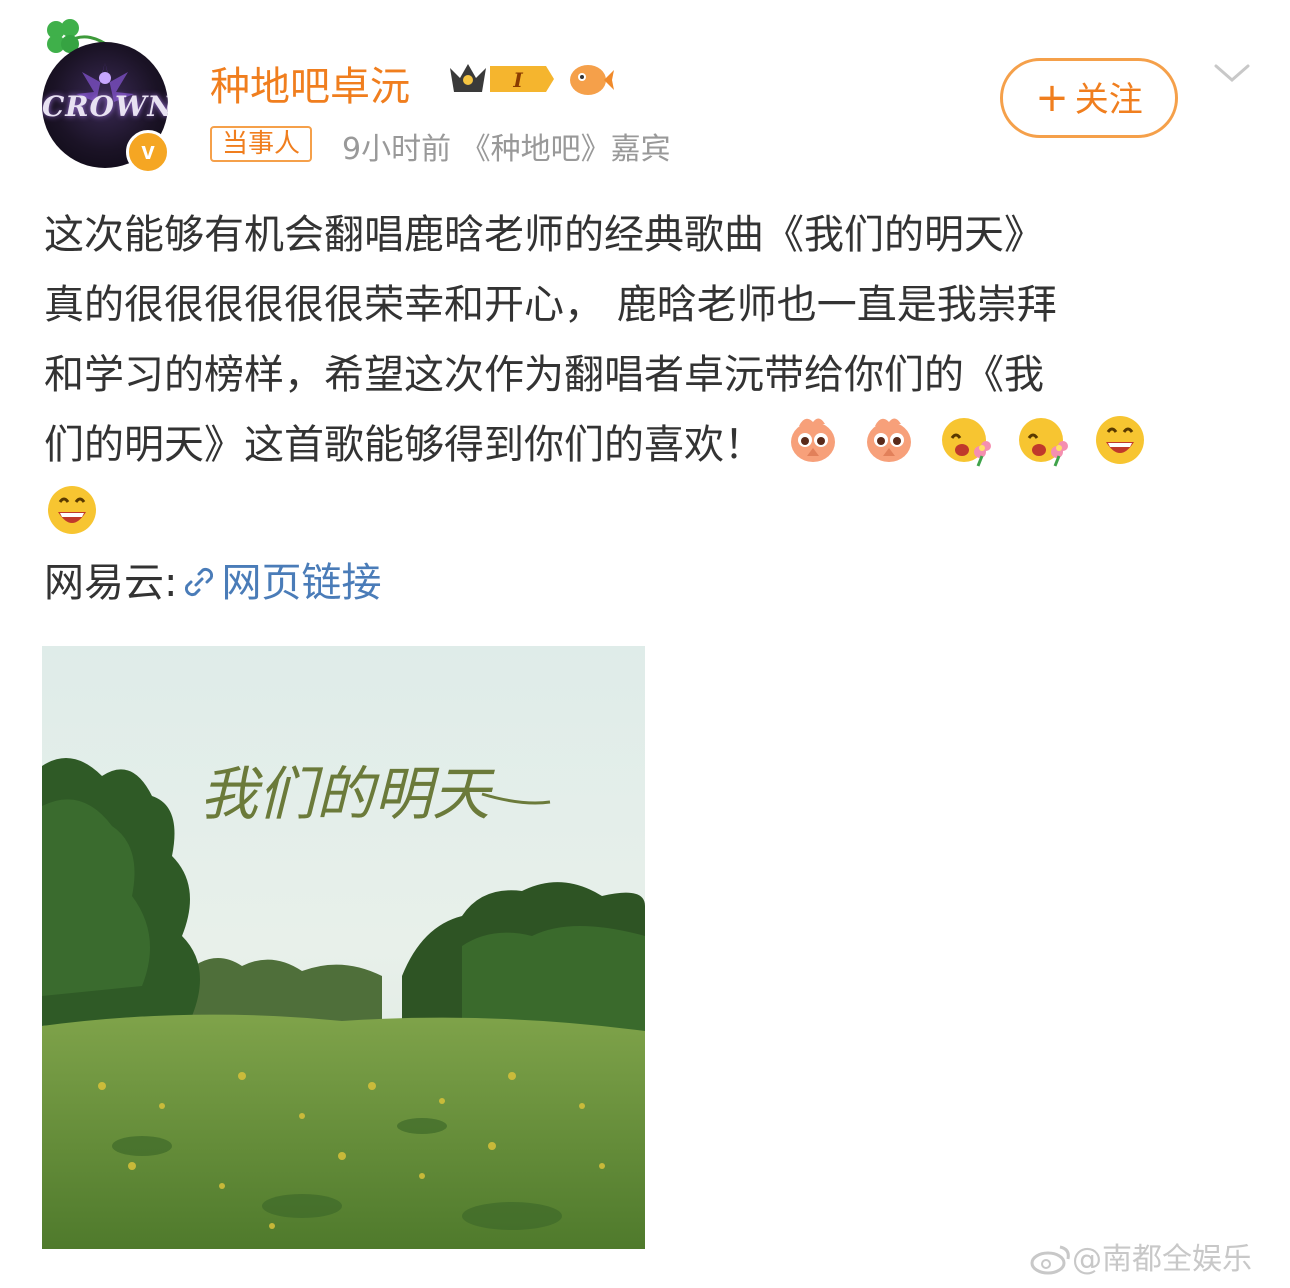  Describe the element at coordinates (517, 80) in the screenshot. I see `level-badge-text: I` at that location.